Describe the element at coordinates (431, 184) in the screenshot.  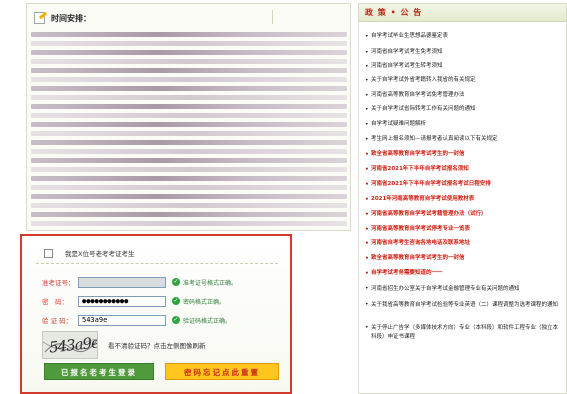
I see `news-item-link: 河南省2021年下半年自学考试报名考试日程安排` at that location.